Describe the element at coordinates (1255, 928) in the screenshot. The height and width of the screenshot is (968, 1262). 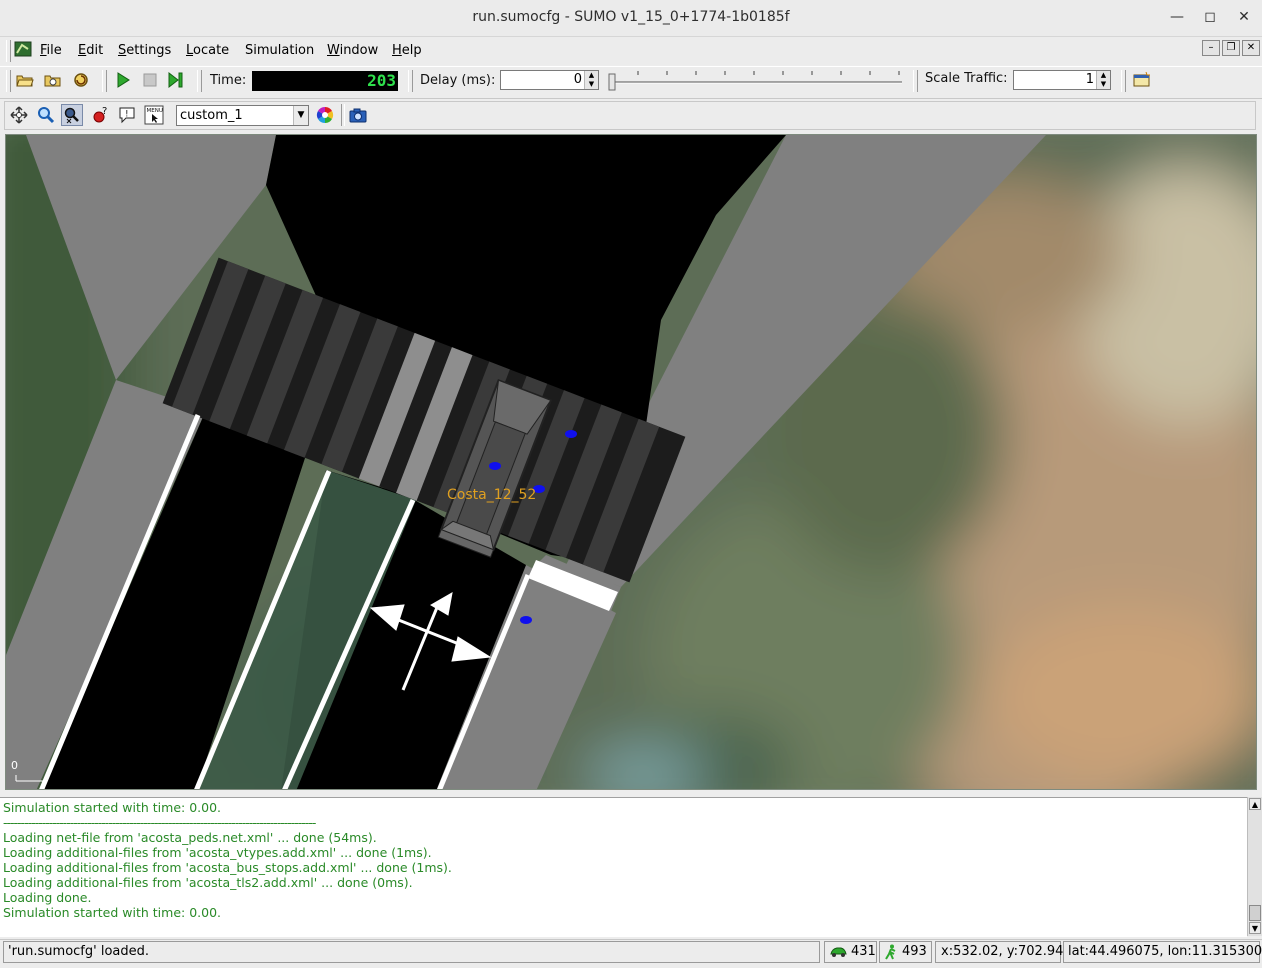
I see `scroll-down-icon: ▼` at that location.